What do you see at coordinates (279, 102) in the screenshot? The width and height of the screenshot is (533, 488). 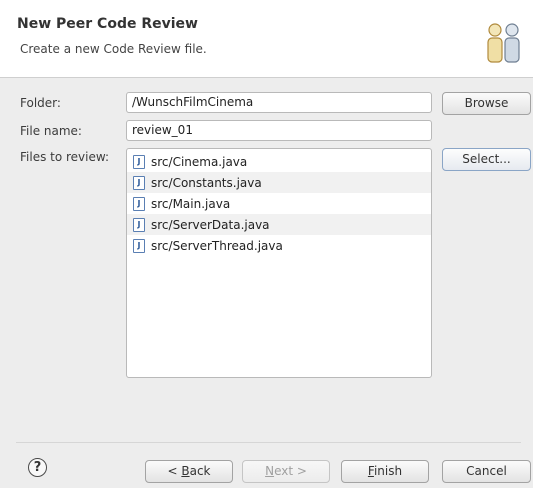 I see `folder-field: /WunschFilmCinema` at bounding box center [279, 102].